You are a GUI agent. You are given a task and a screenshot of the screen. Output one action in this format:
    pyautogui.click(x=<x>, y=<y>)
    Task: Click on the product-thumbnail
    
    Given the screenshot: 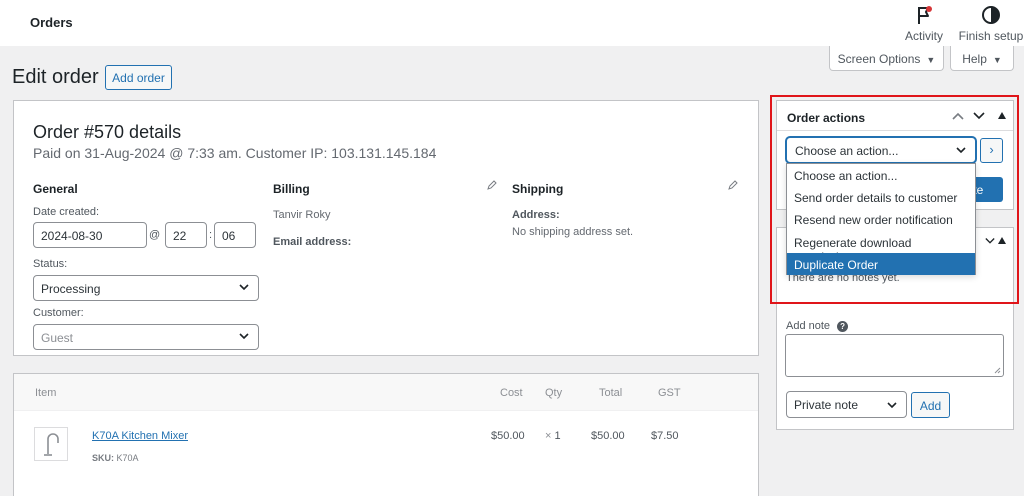 What is the action you would take?
    pyautogui.click(x=51, y=444)
    